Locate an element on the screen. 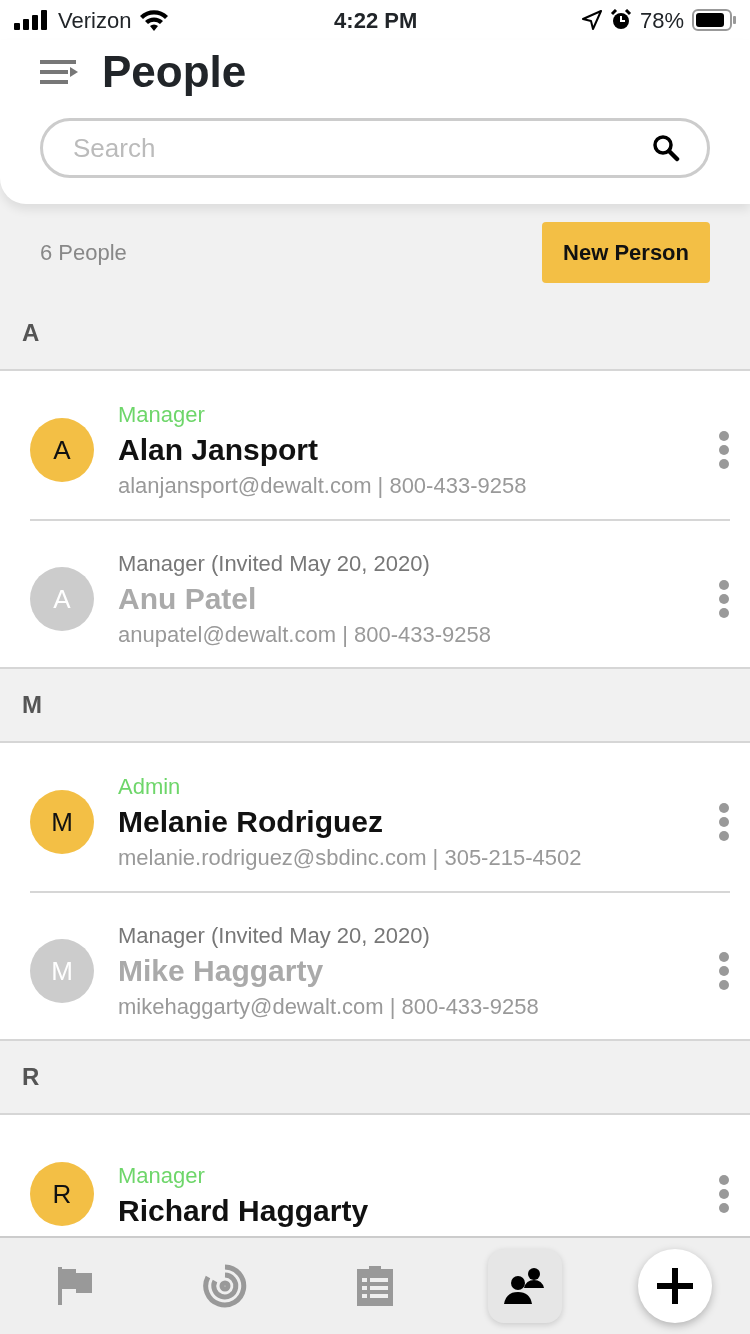  contact-info: anupatel@dewalt.com | 800-433-9258 is located at coordinates (305, 634).